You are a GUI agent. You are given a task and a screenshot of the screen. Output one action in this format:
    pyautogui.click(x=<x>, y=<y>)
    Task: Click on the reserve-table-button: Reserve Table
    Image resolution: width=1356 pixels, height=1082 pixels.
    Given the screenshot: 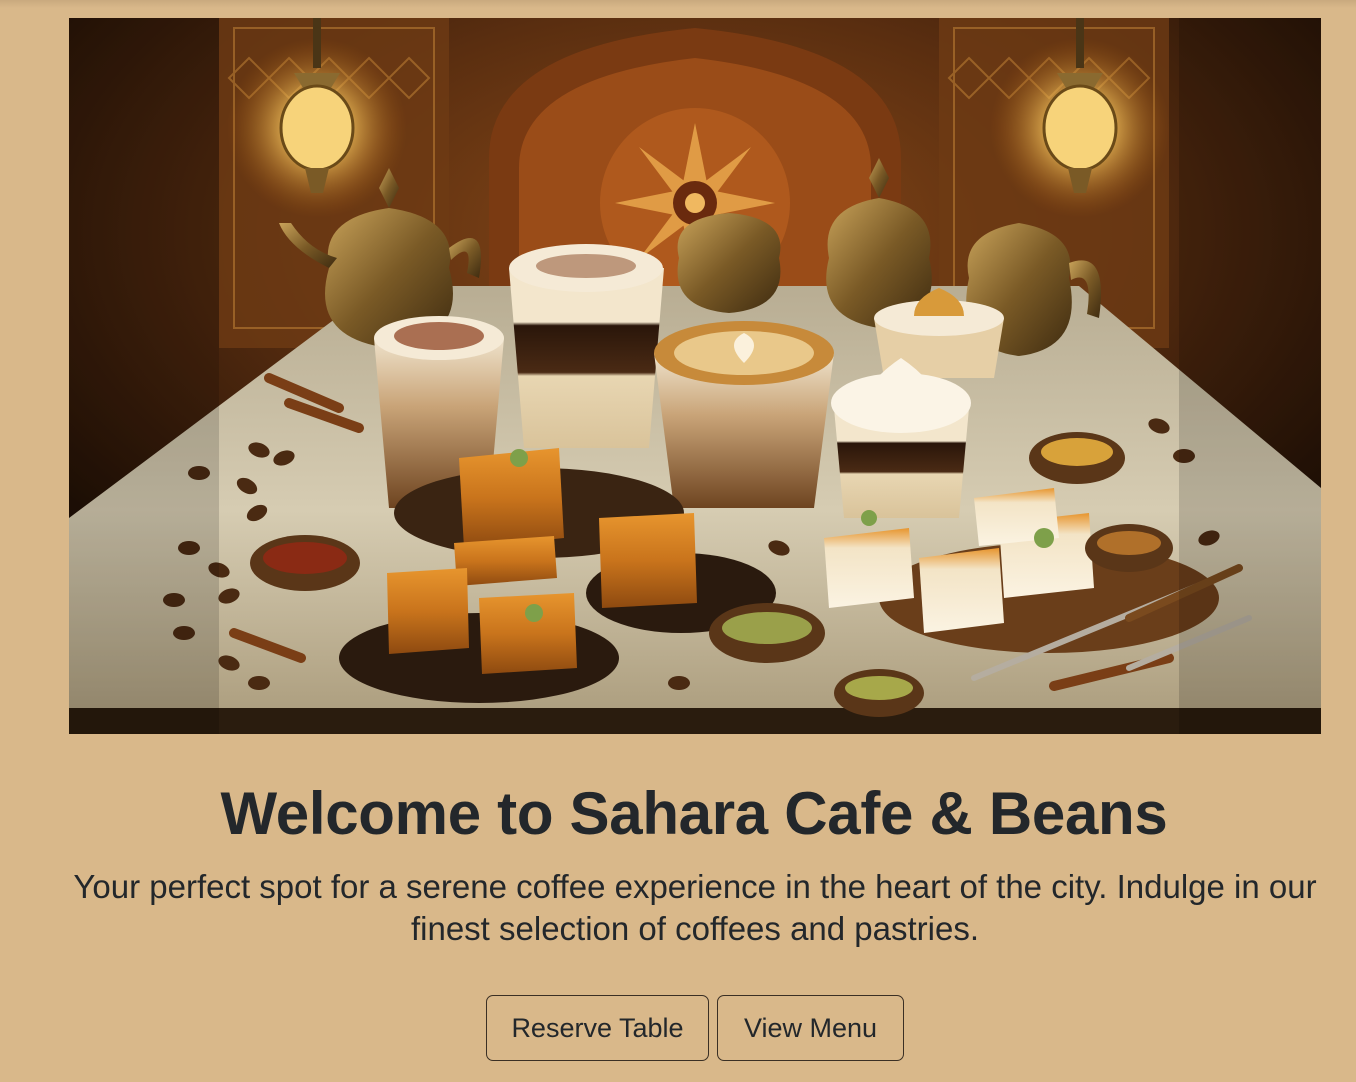 What is the action you would take?
    pyautogui.click(x=597, y=1028)
    